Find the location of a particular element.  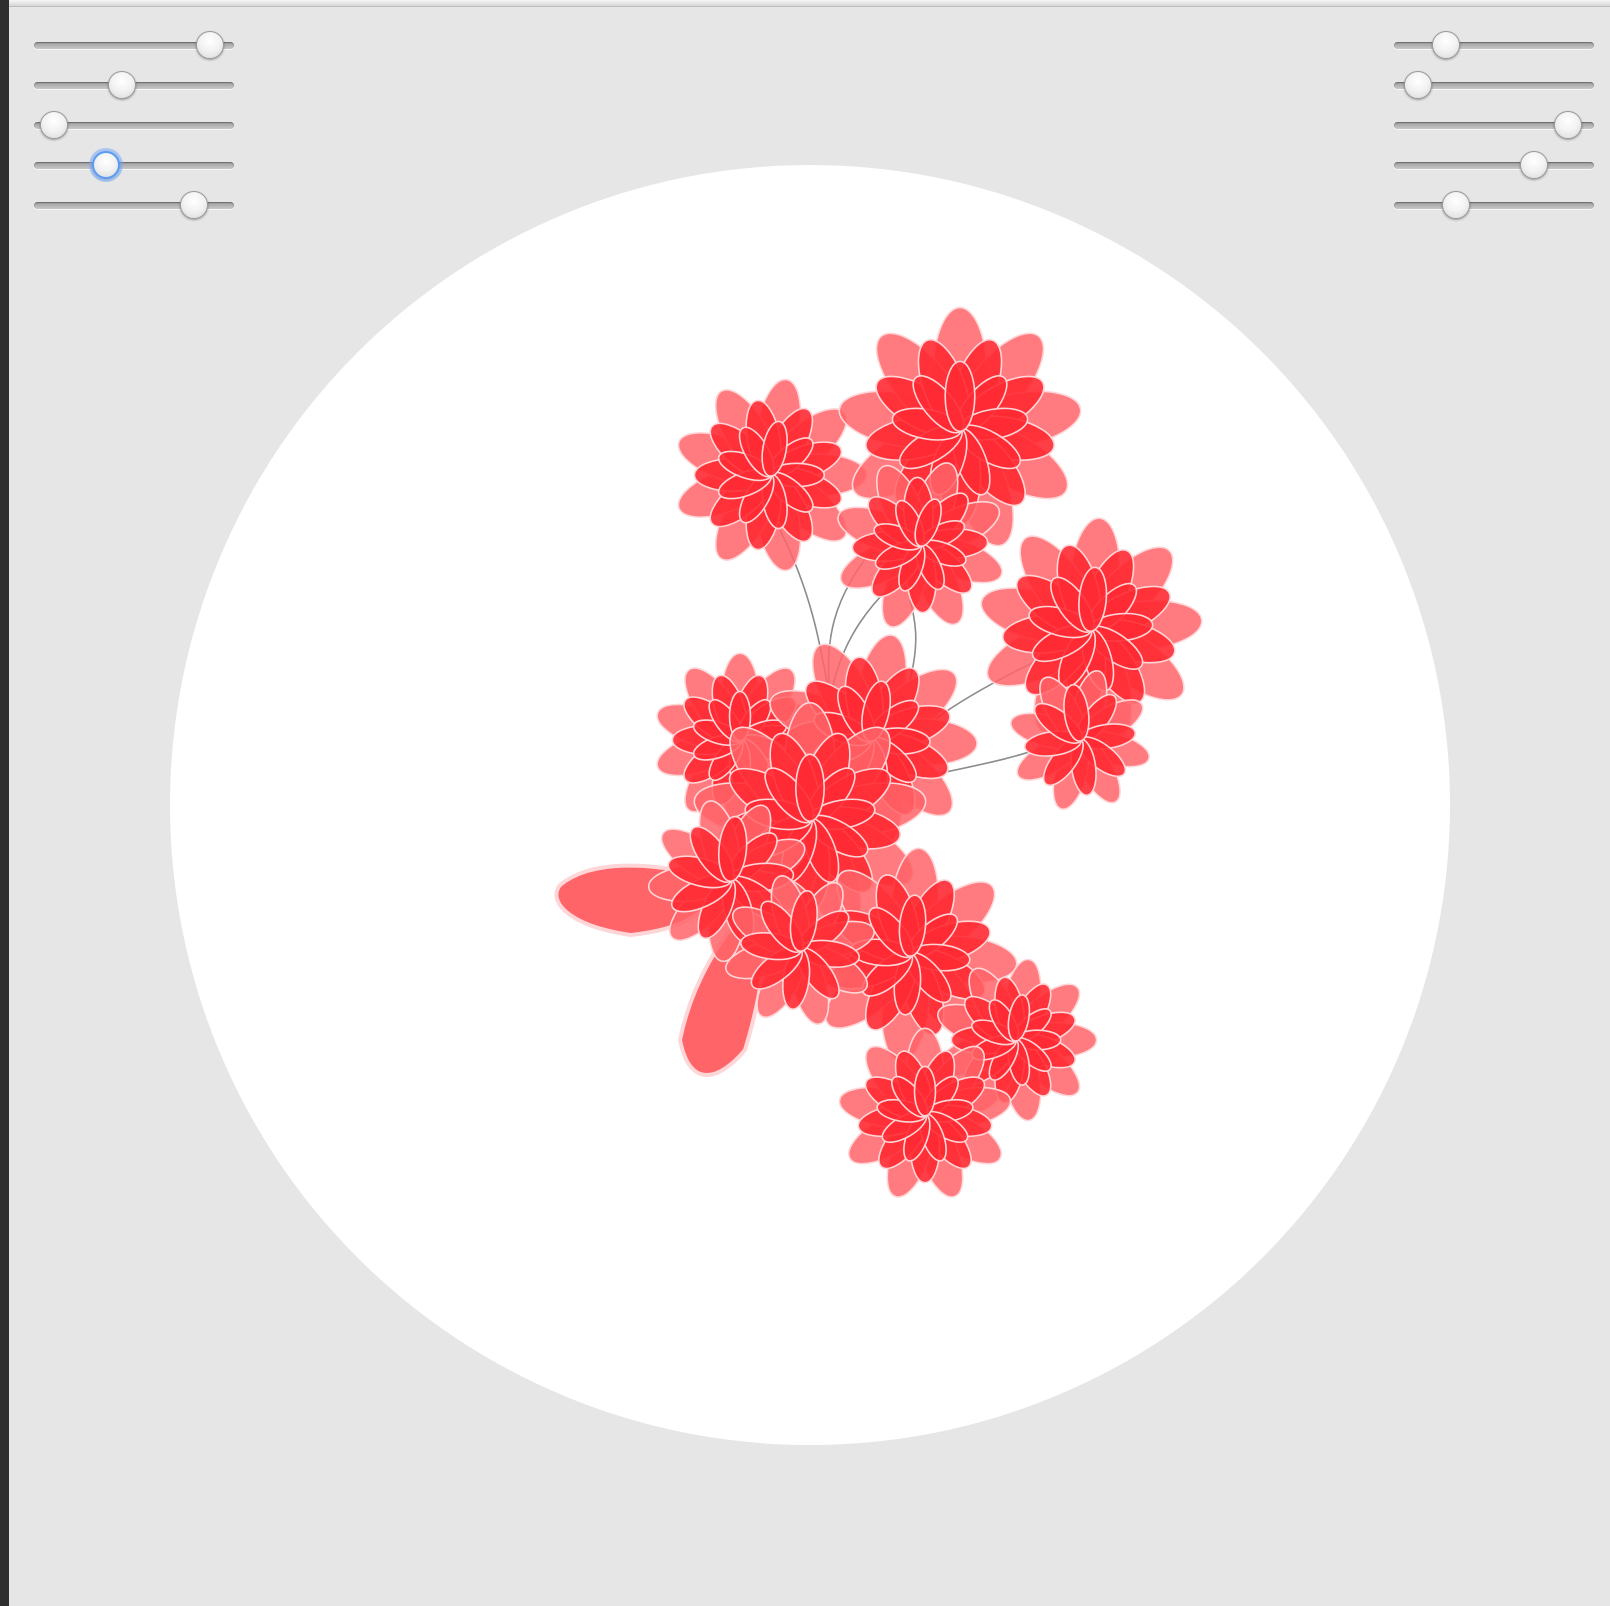

right-slider-panel is located at coordinates (1494, 126).